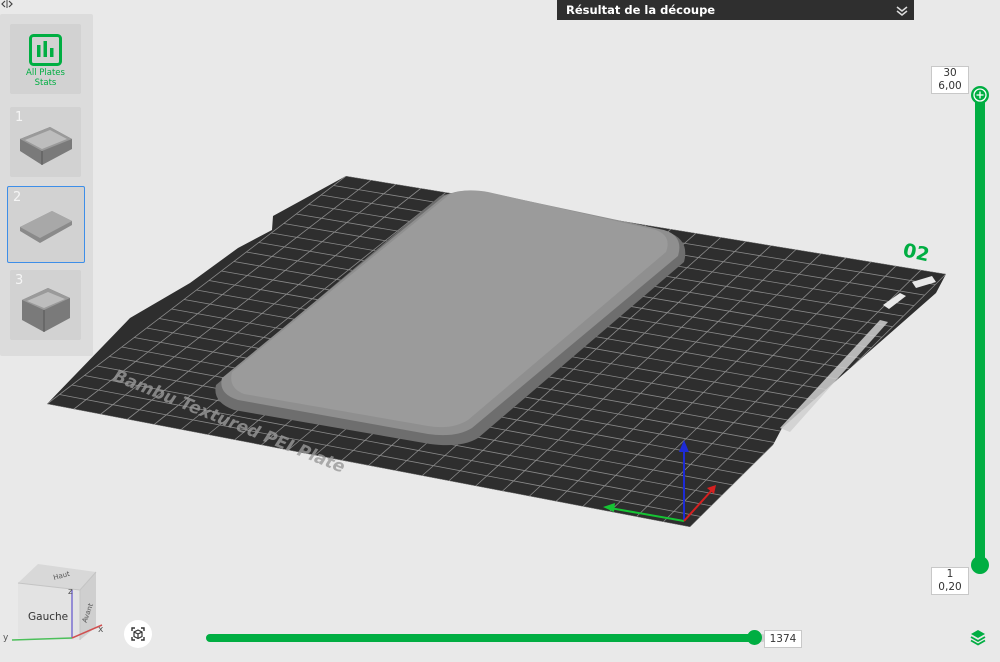  Describe the element at coordinates (70, 592) in the screenshot. I see `axis-z-label: z` at that location.